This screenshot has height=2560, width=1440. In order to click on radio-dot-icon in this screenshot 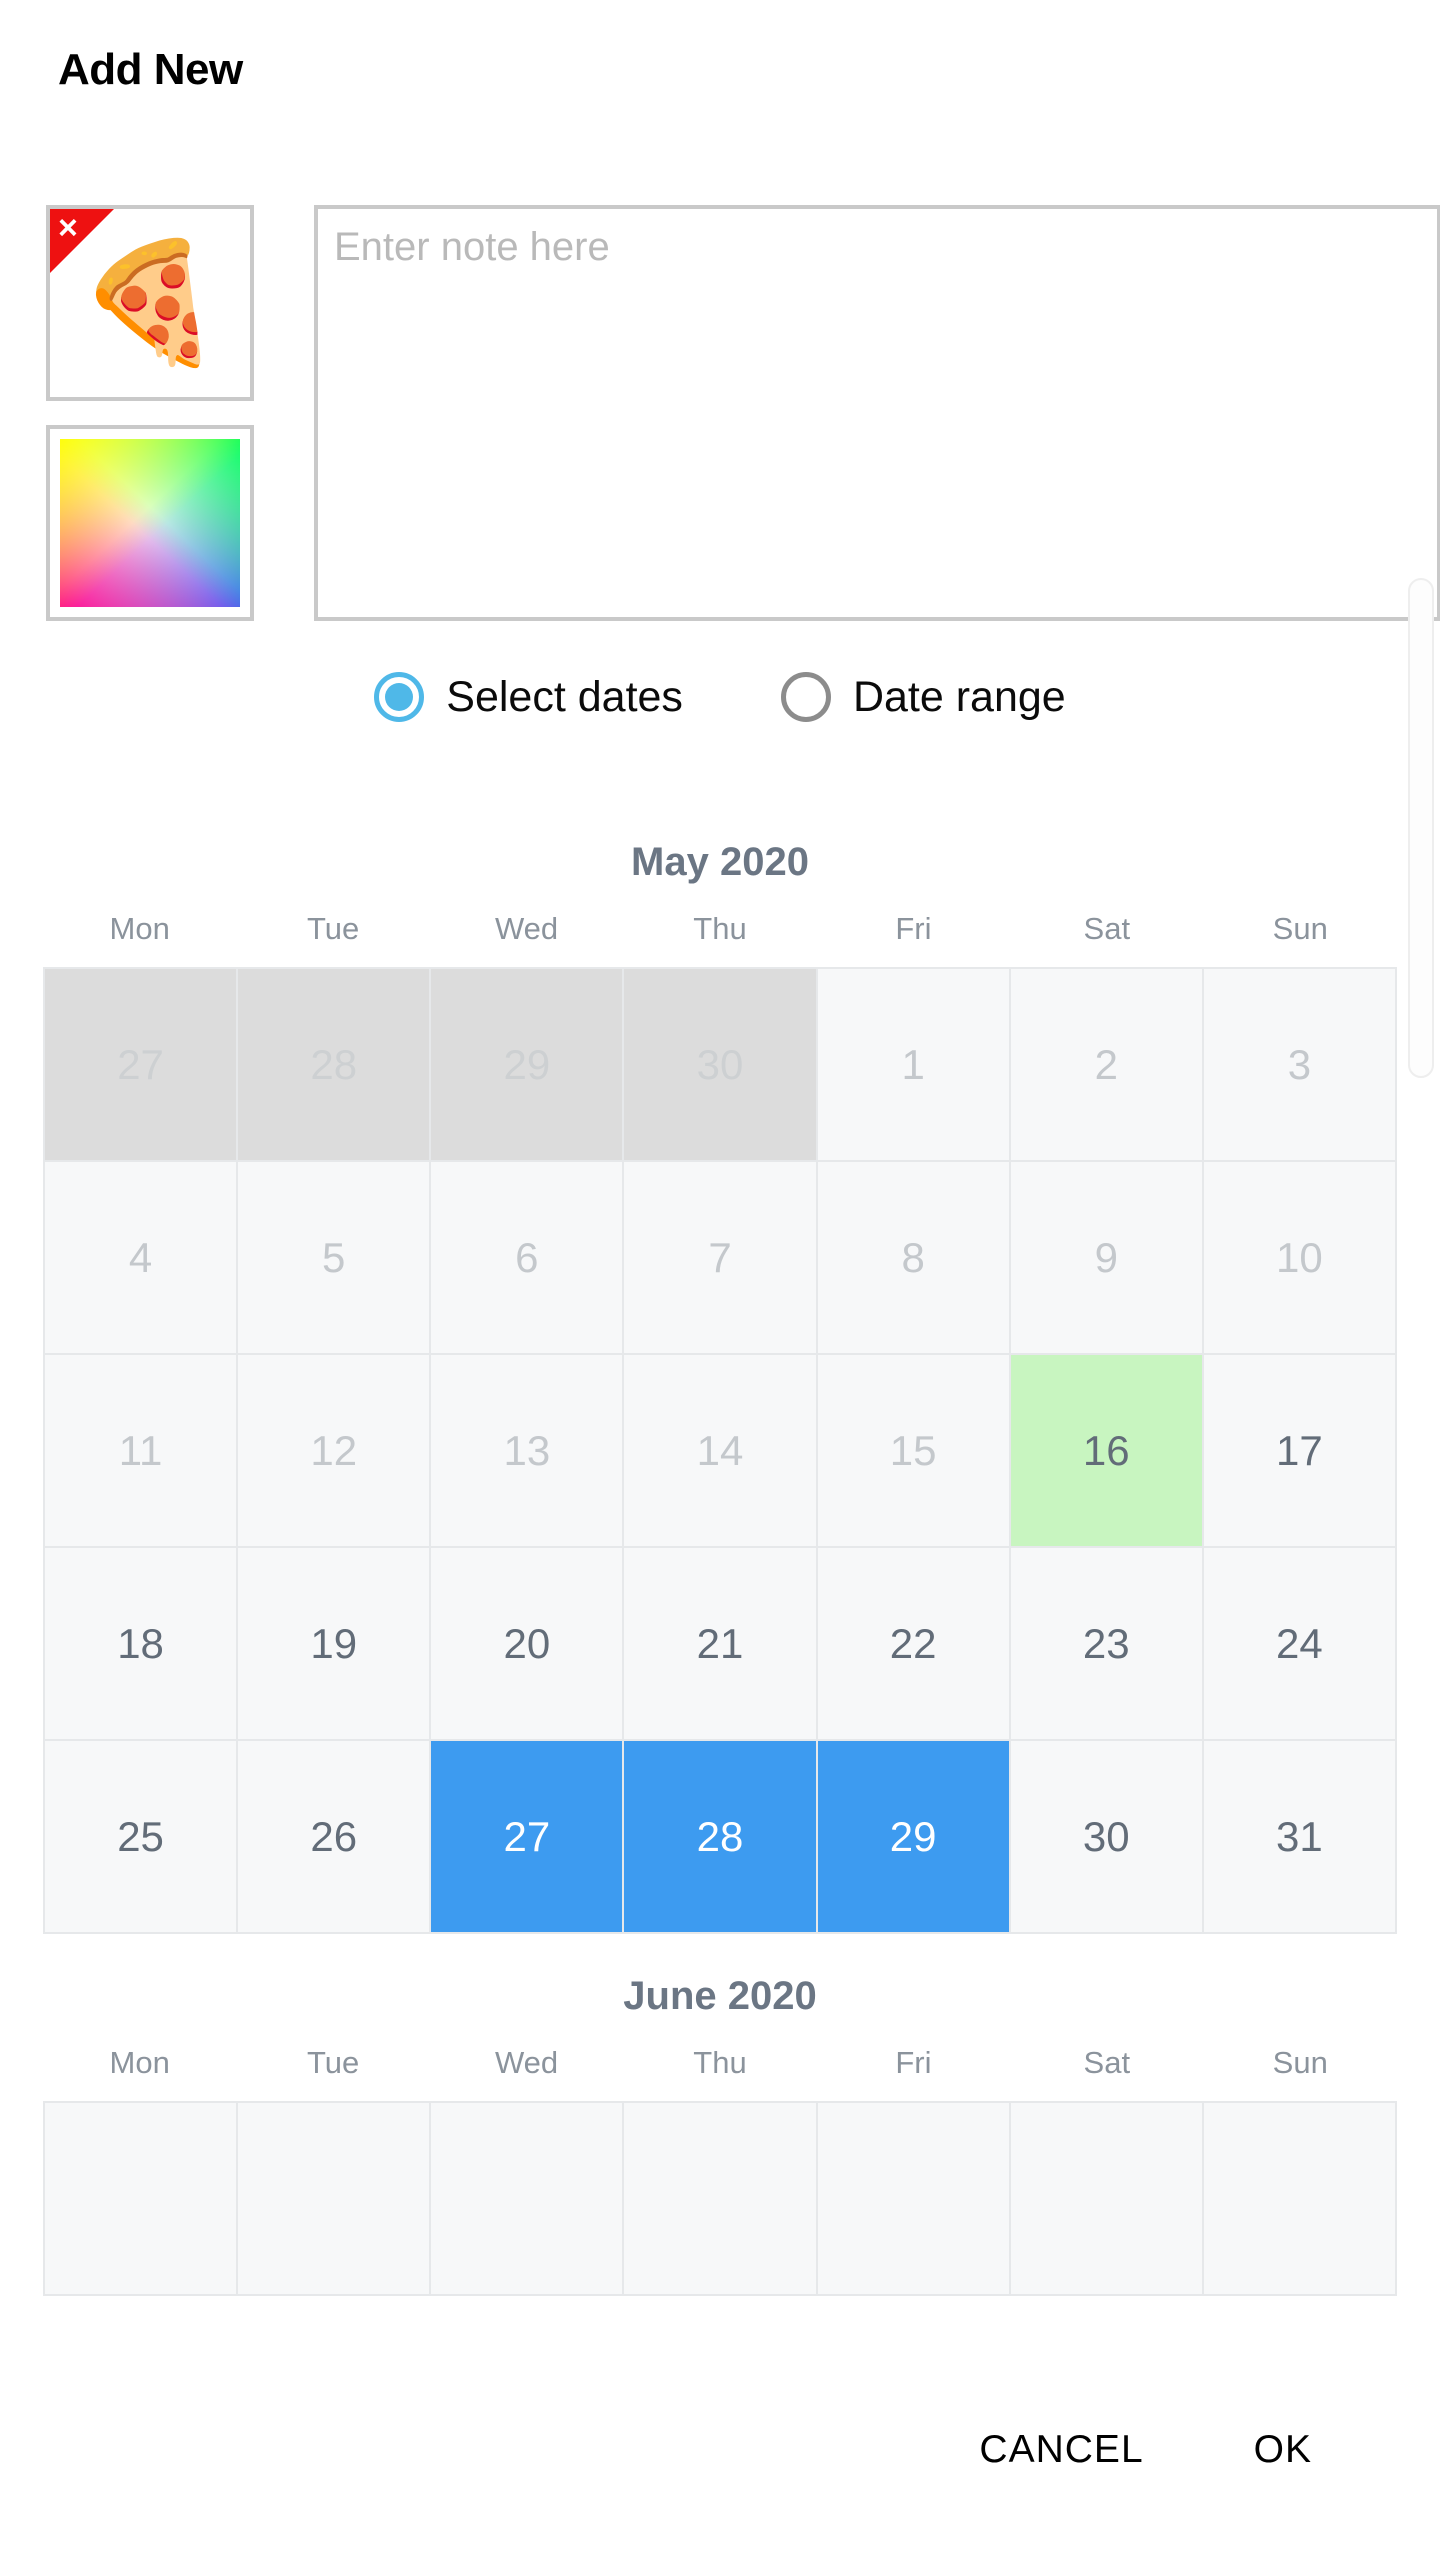, I will do `click(399, 697)`.